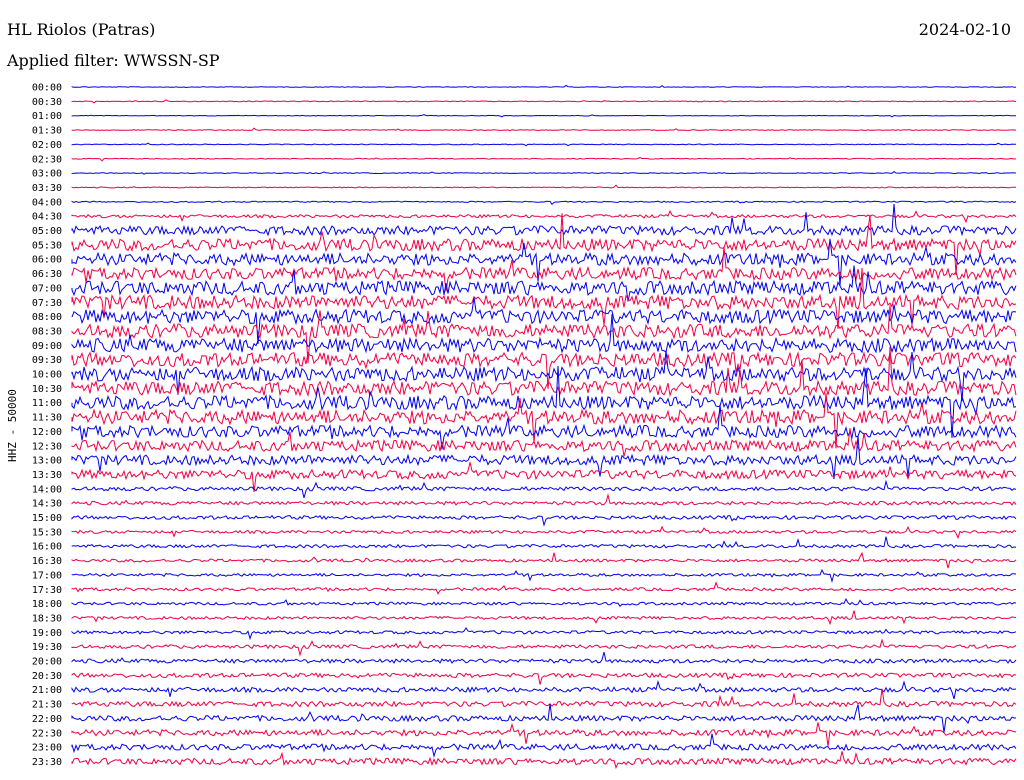  Describe the element at coordinates (47, 446) in the screenshot. I see `time-tick-label: 12:30` at that location.